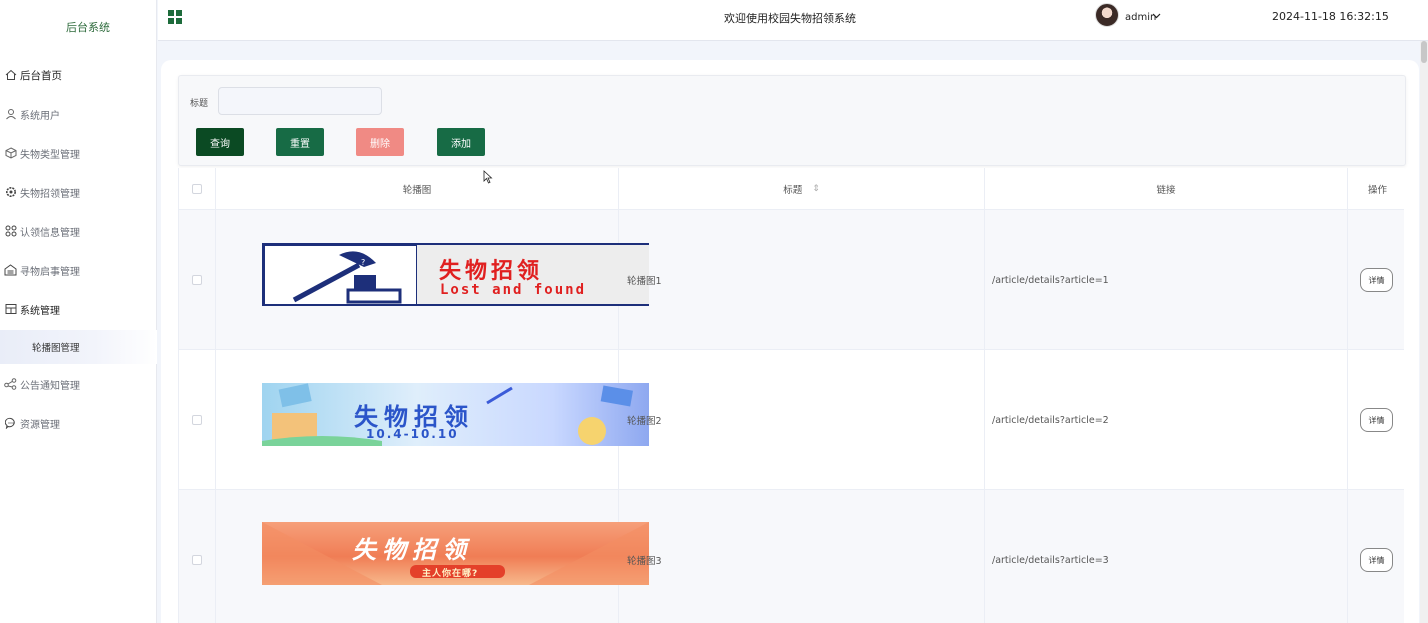  I want to click on sidebar-subitem-carousel: 轮播图管理, so click(78, 347).